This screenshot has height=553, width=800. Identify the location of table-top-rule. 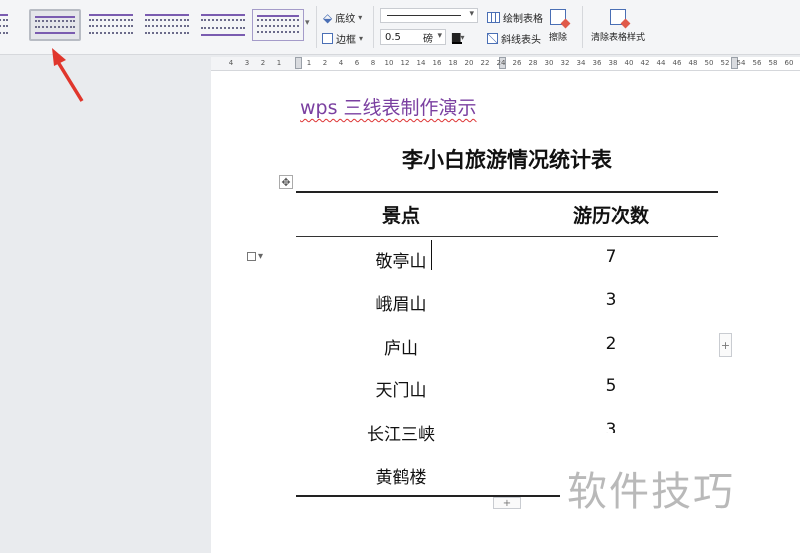
(507, 192).